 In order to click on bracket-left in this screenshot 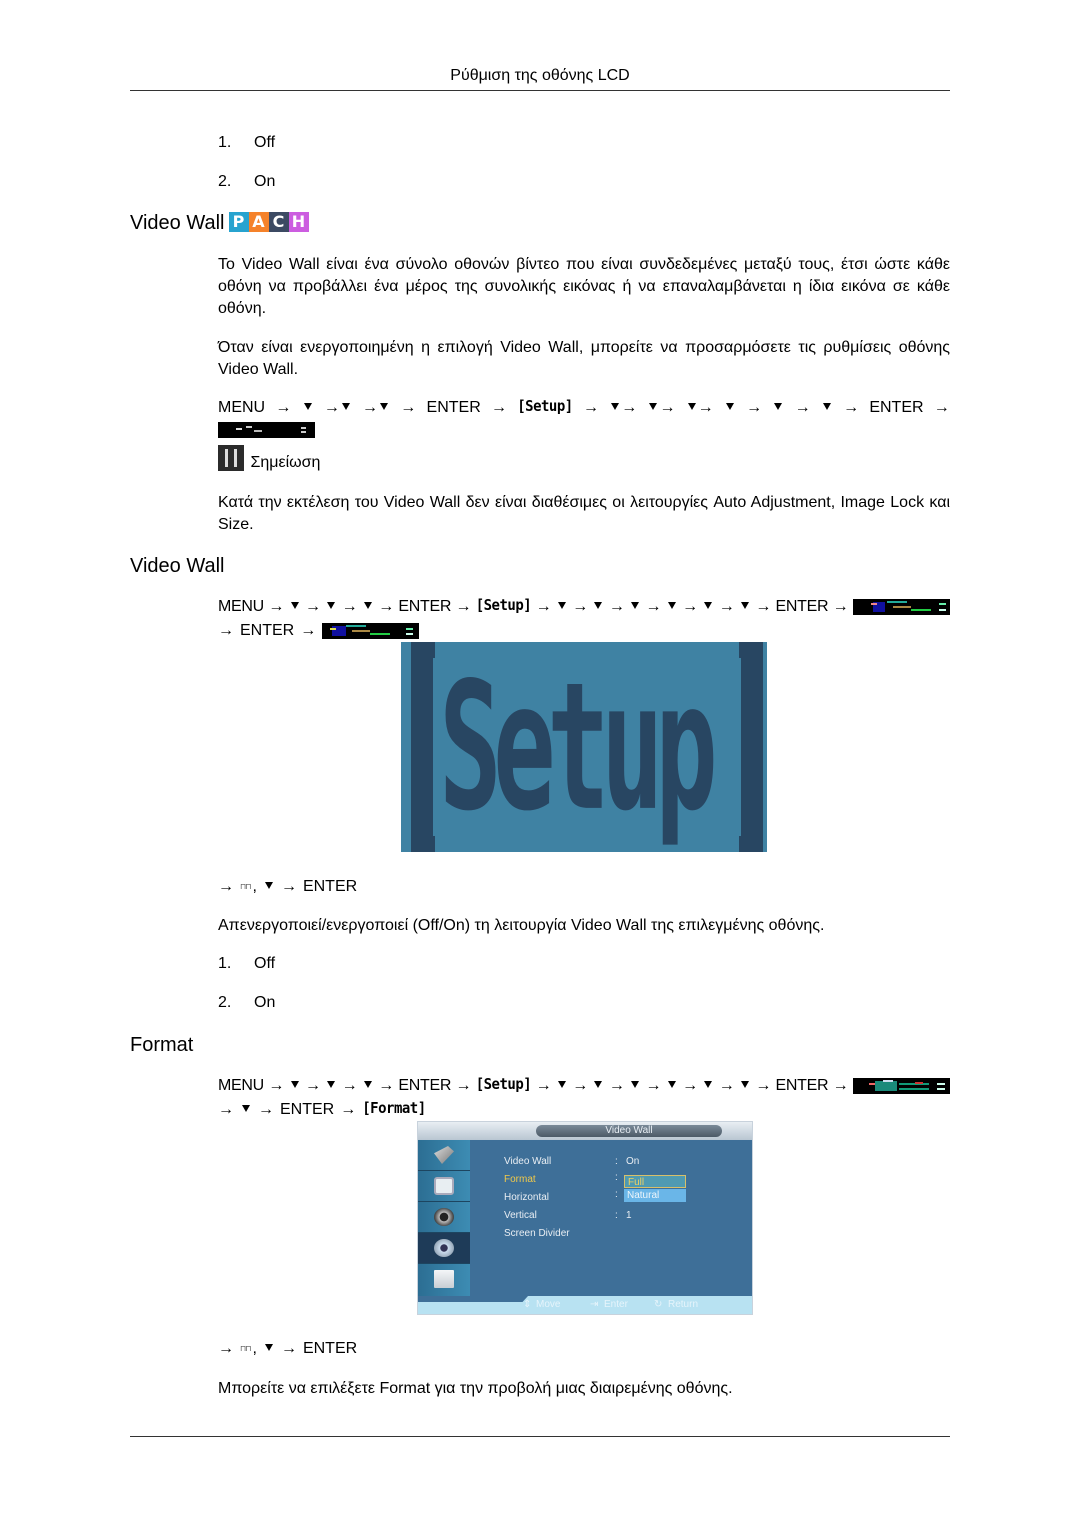, I will do `click(422, 747)`.